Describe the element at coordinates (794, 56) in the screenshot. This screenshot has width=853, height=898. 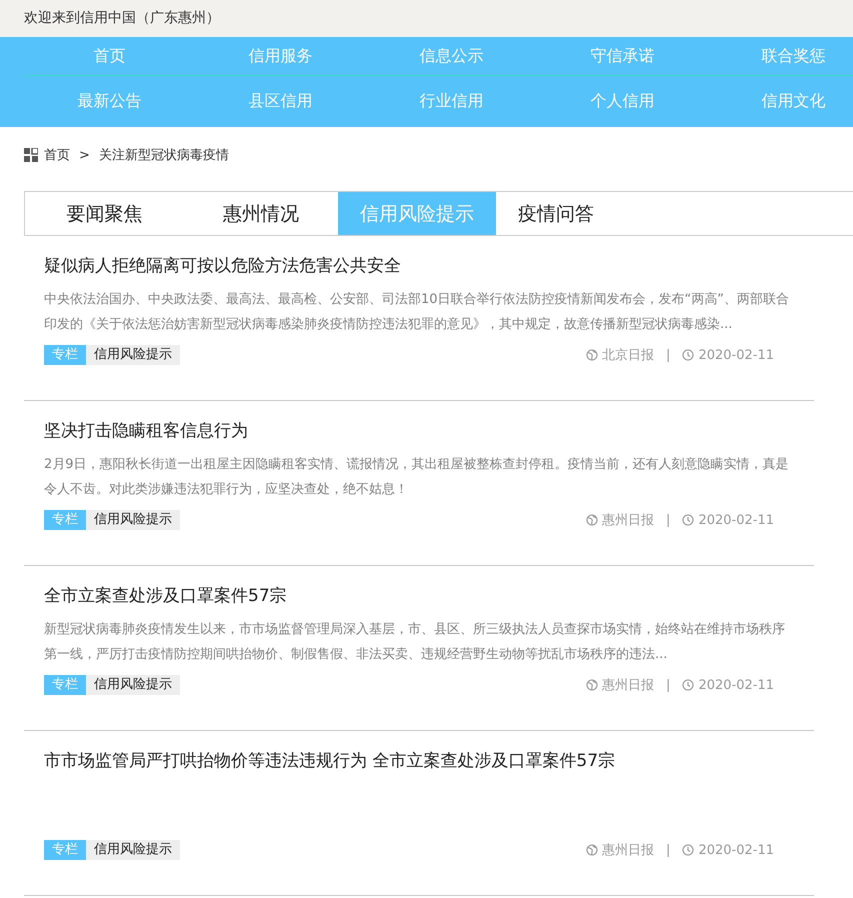
I see `nav-link: 联合奖惩` at that location.